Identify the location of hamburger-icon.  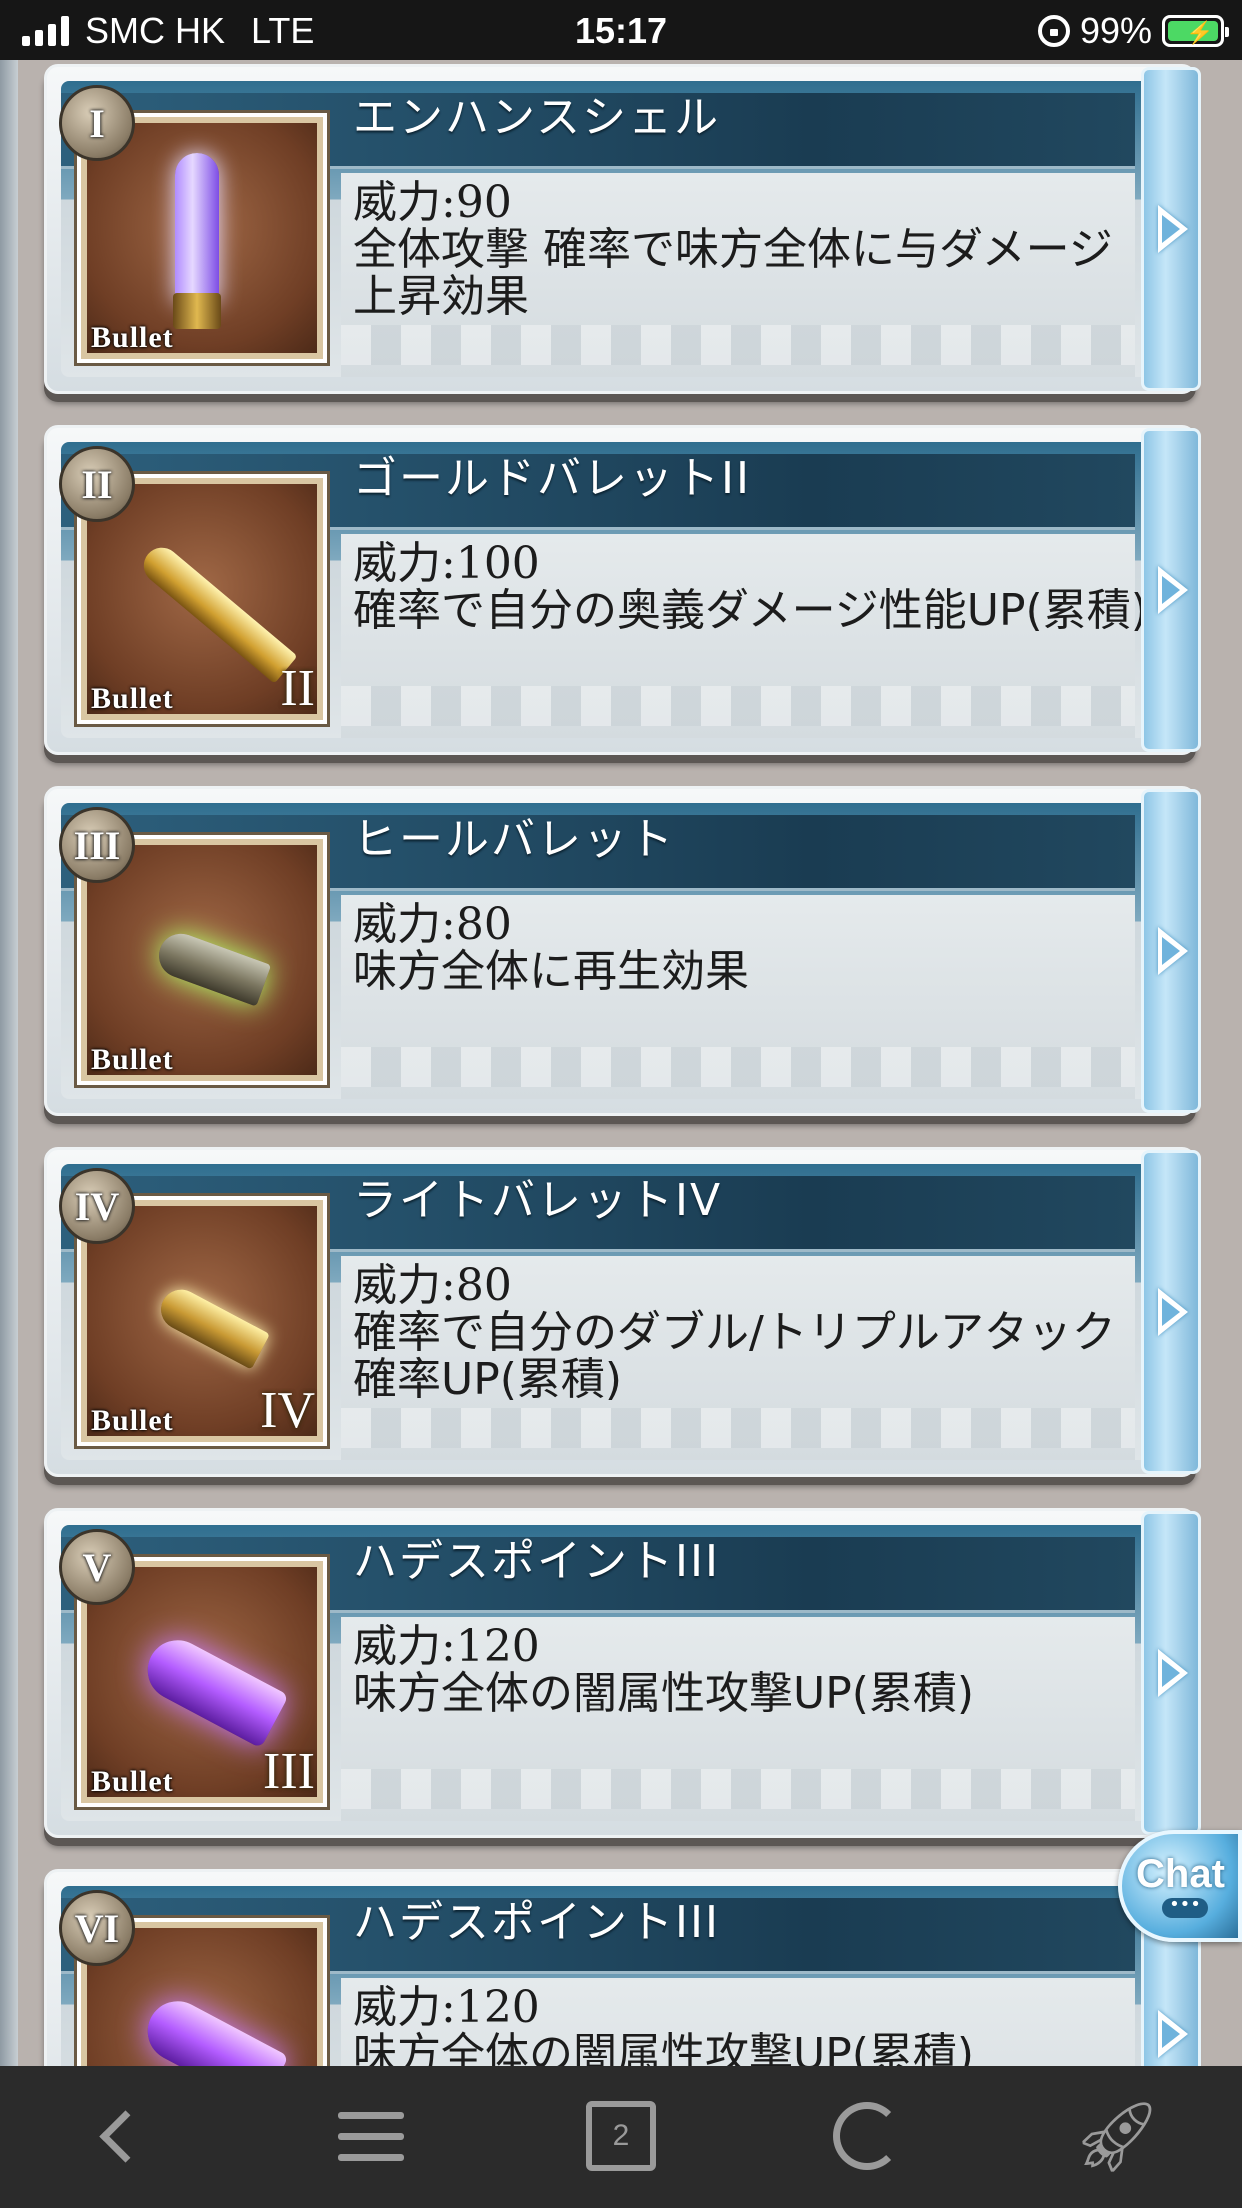
(371, 2136).